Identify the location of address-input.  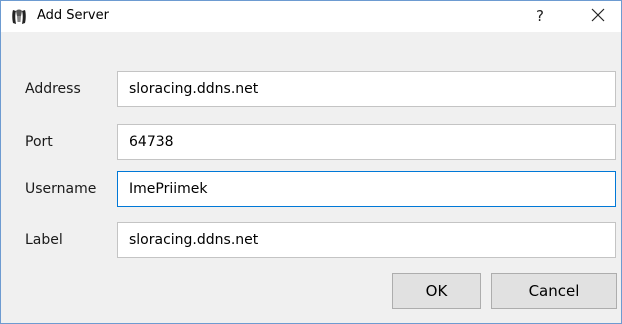
(366, 89).